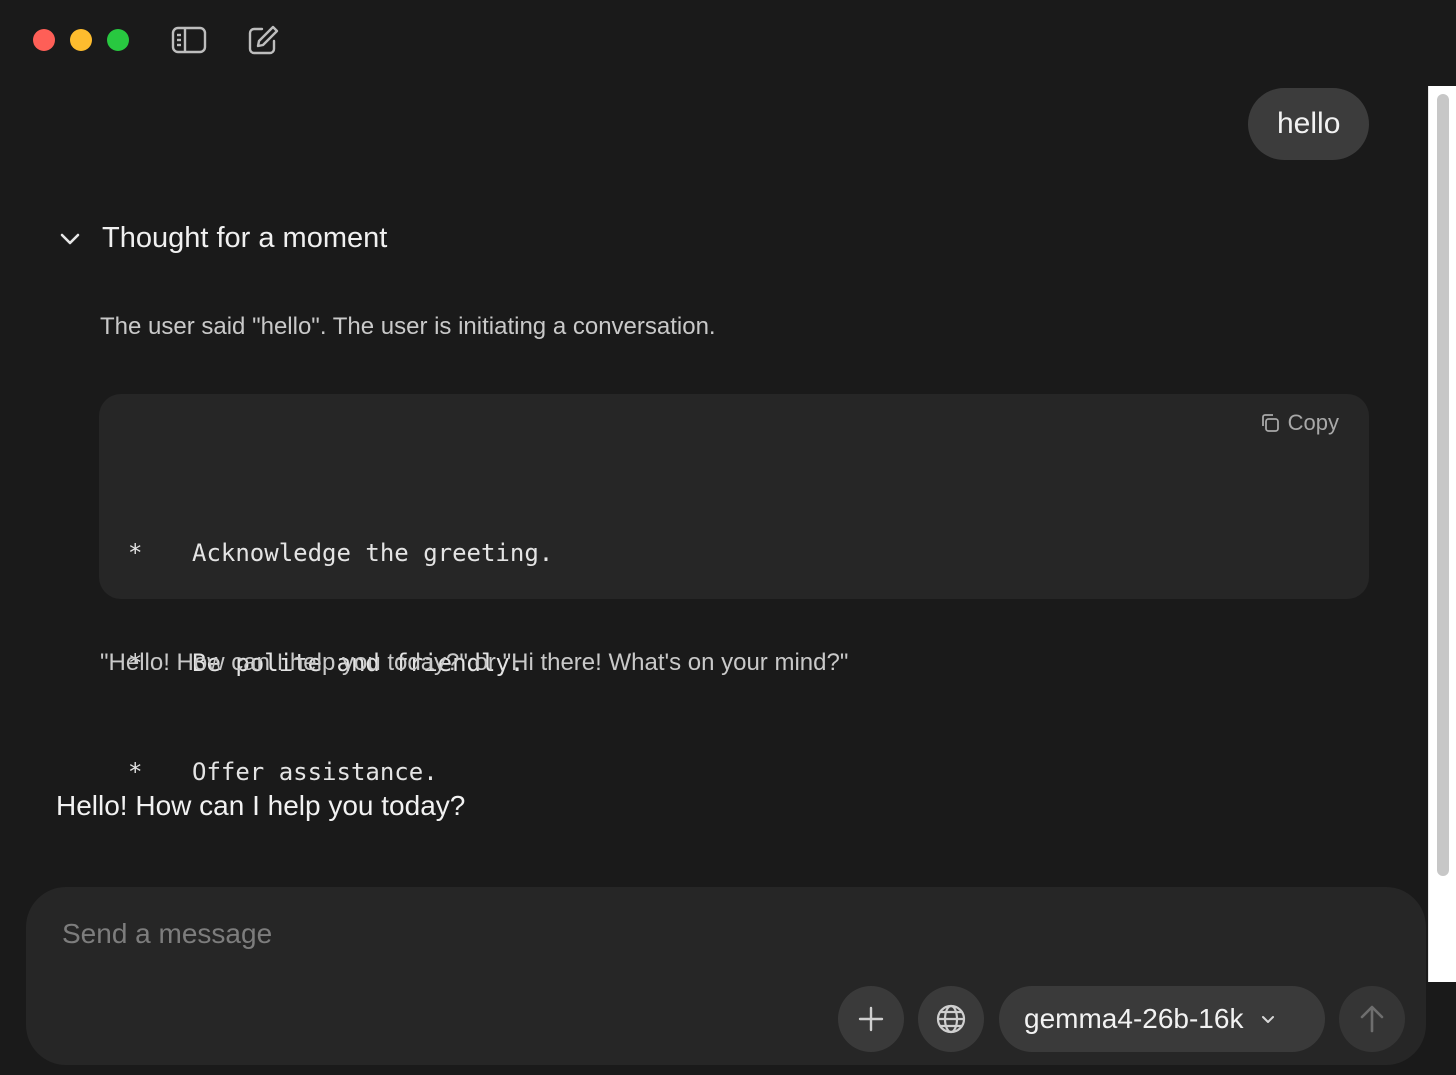 Image resolution: width=1456 pixels, height=1075 pixels. I want to click on message-input, so click(712, 934).